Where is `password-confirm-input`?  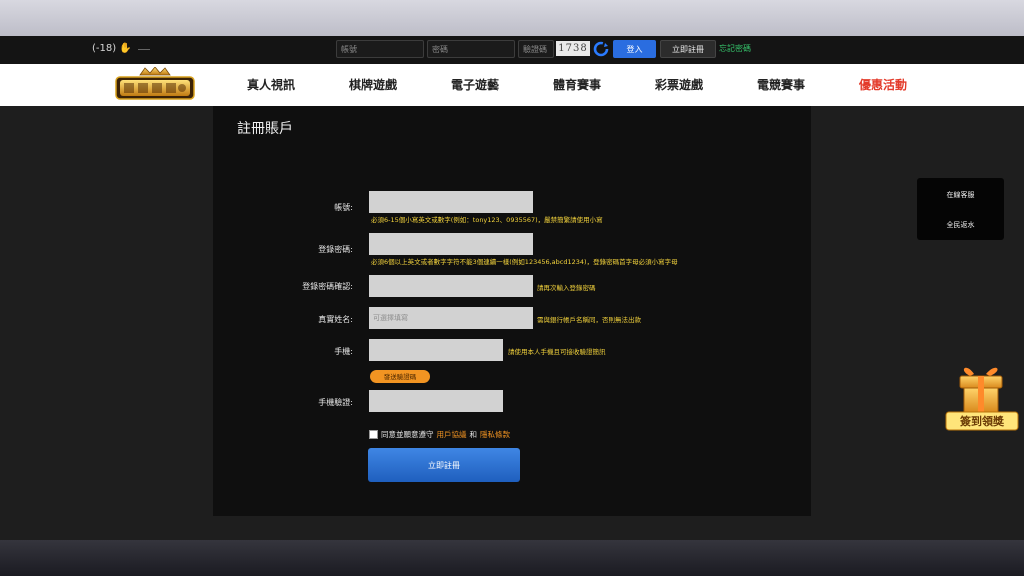
password-confirm-input is located at coordinates (451, 286).